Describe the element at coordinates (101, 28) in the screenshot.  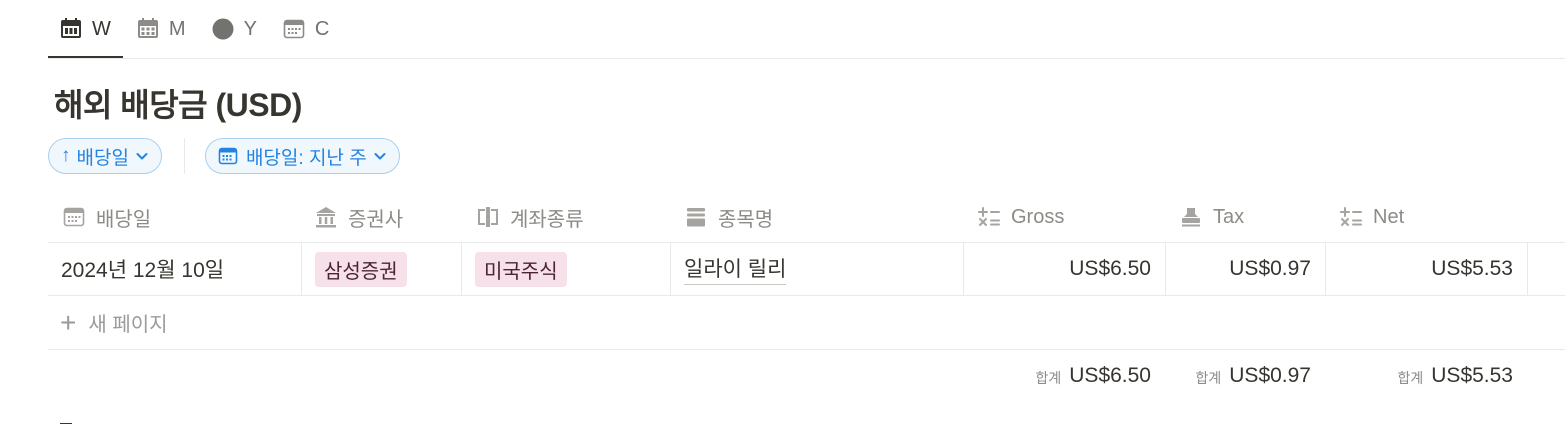
I see `tab-week-label: W` at that location.